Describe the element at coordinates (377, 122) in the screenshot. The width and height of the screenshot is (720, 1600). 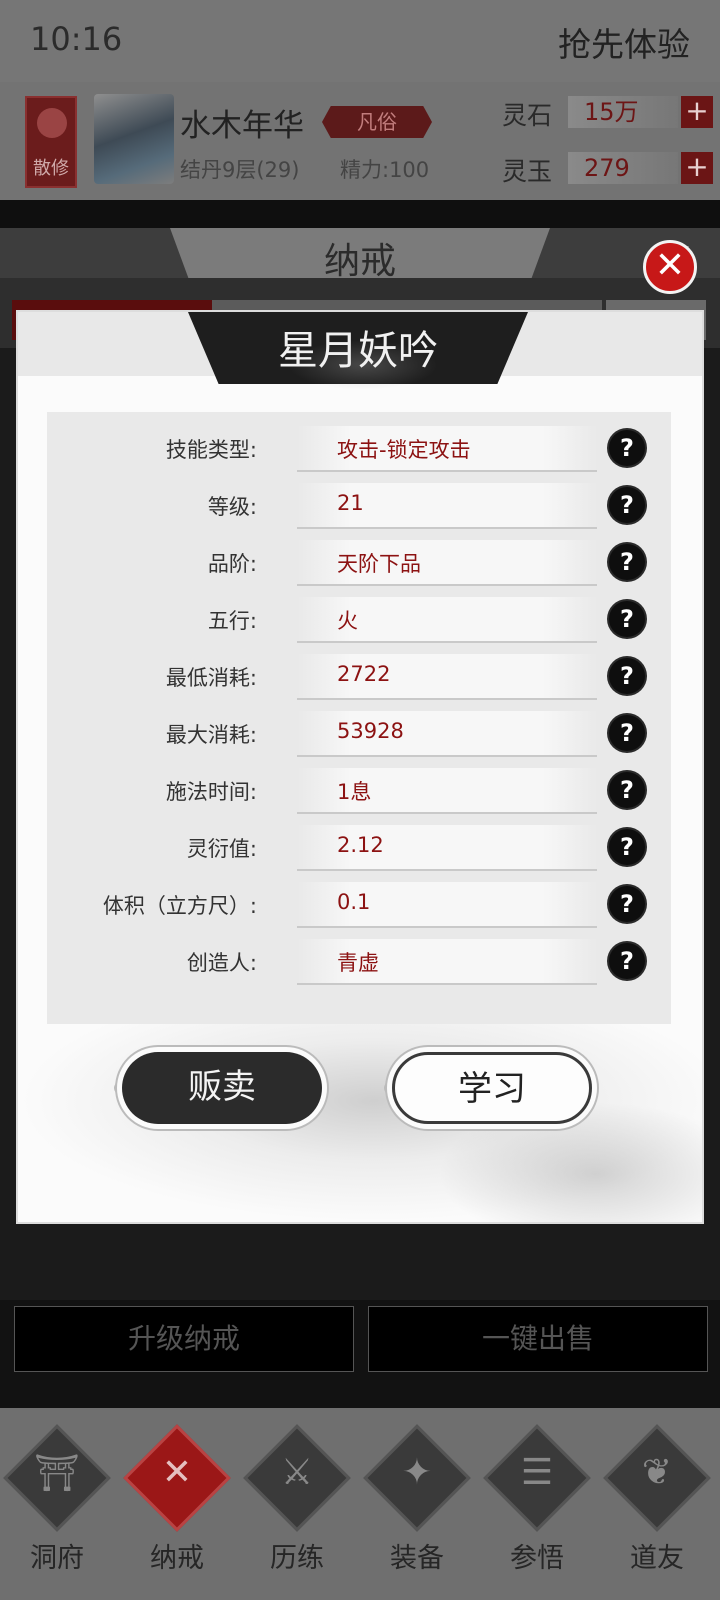
I see `rank-tag: 凡俗` at that location.